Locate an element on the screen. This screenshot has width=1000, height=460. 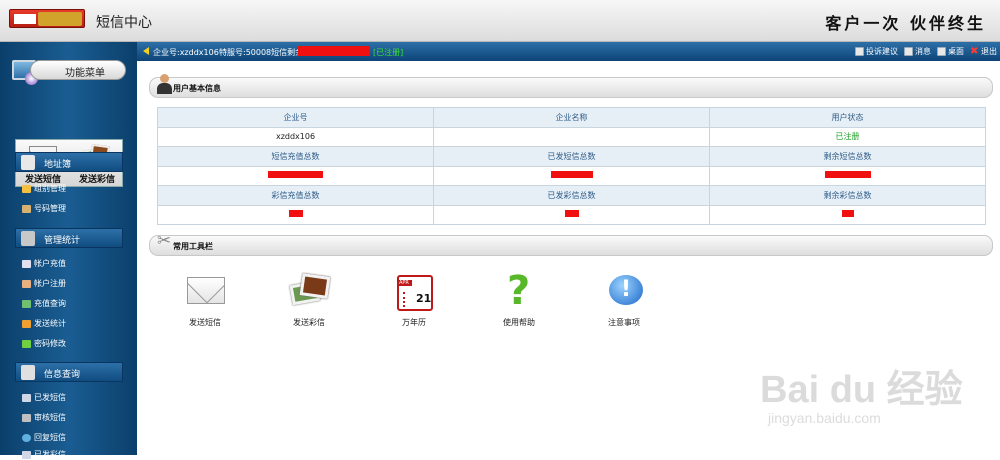
table-header-cell: 企业名称 is located at coordinates (571, 117).